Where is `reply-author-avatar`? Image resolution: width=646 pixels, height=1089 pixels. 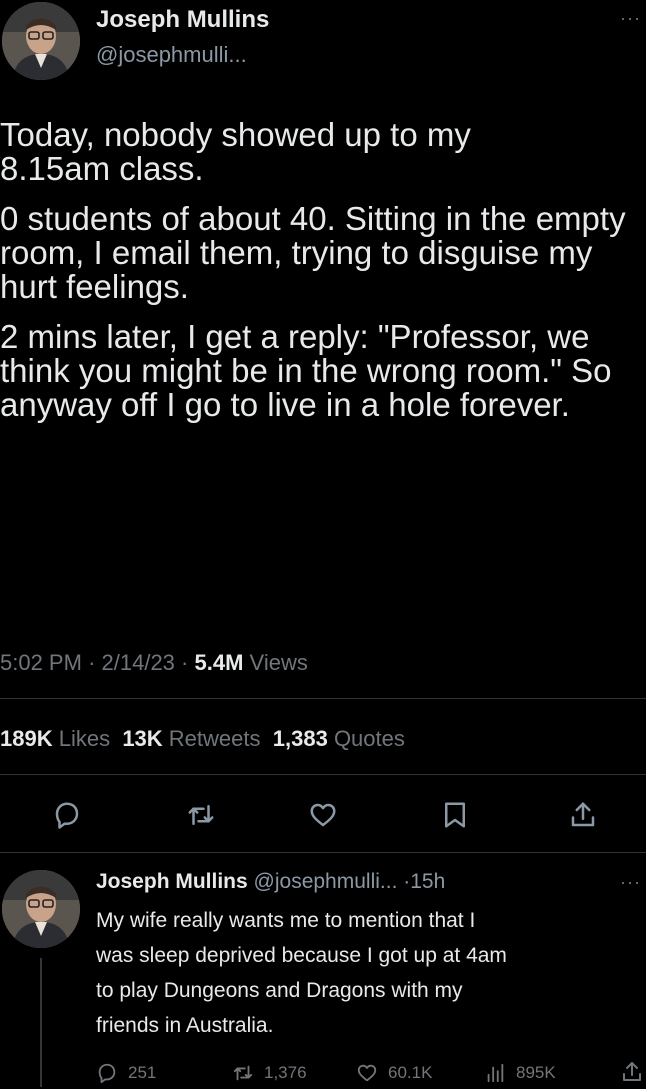
reply-author-avatar is located at coordinates (41, 909).